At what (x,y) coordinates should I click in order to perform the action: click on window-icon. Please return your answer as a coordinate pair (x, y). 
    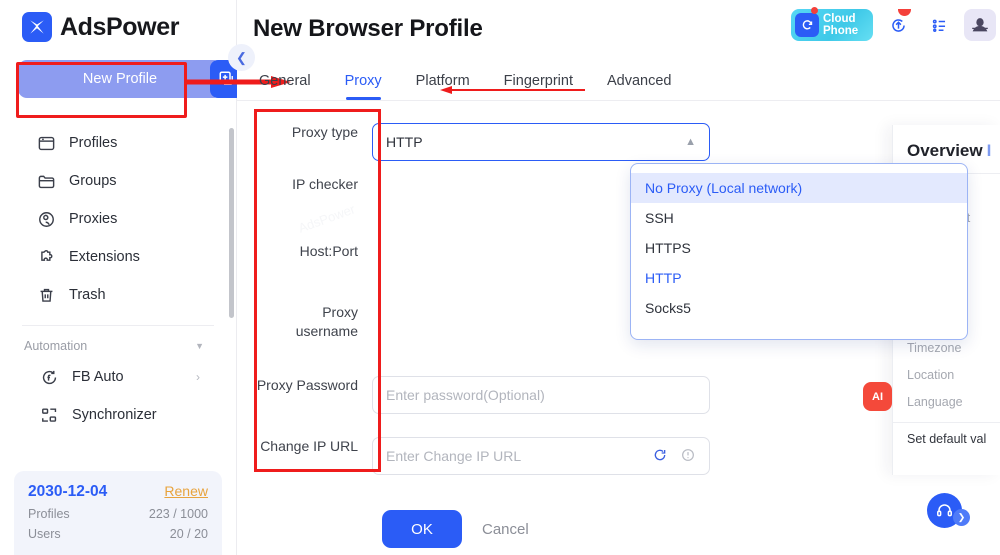
    Looking at the image, I should click on (46, 143).